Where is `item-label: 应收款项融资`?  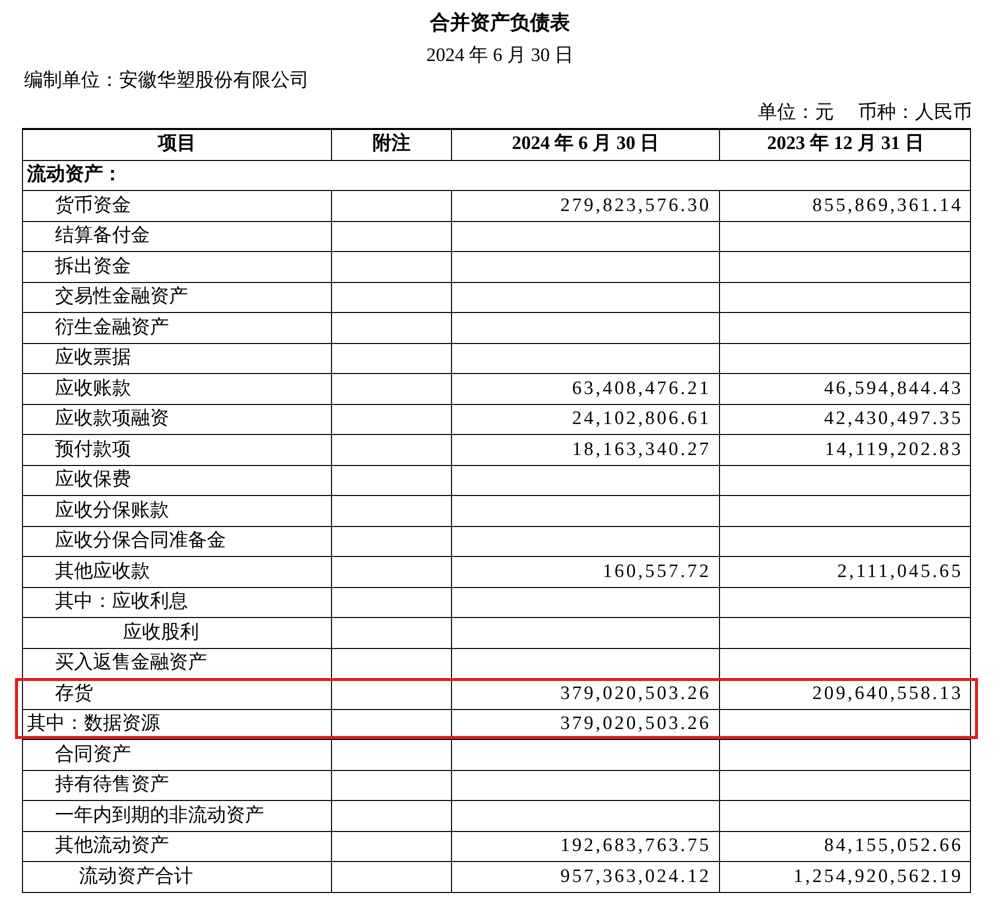
item-label: 应收款项融资 is located at coordinates (112, 419).